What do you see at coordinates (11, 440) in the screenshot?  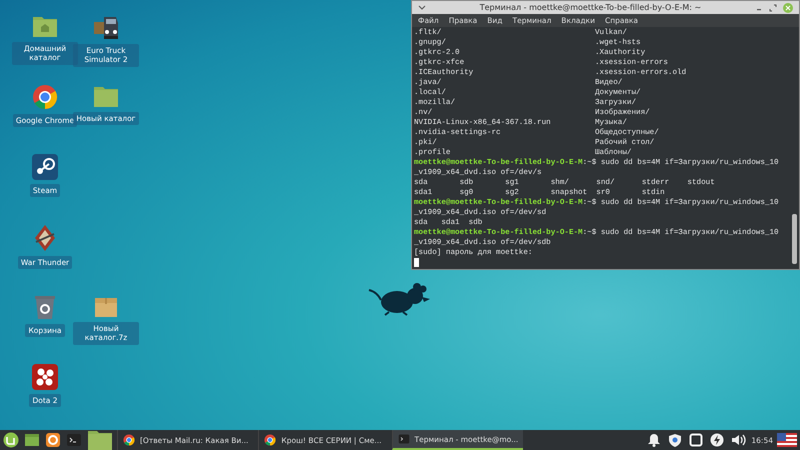 I see `mint-logo-icon` at bounding box center [11, 440].